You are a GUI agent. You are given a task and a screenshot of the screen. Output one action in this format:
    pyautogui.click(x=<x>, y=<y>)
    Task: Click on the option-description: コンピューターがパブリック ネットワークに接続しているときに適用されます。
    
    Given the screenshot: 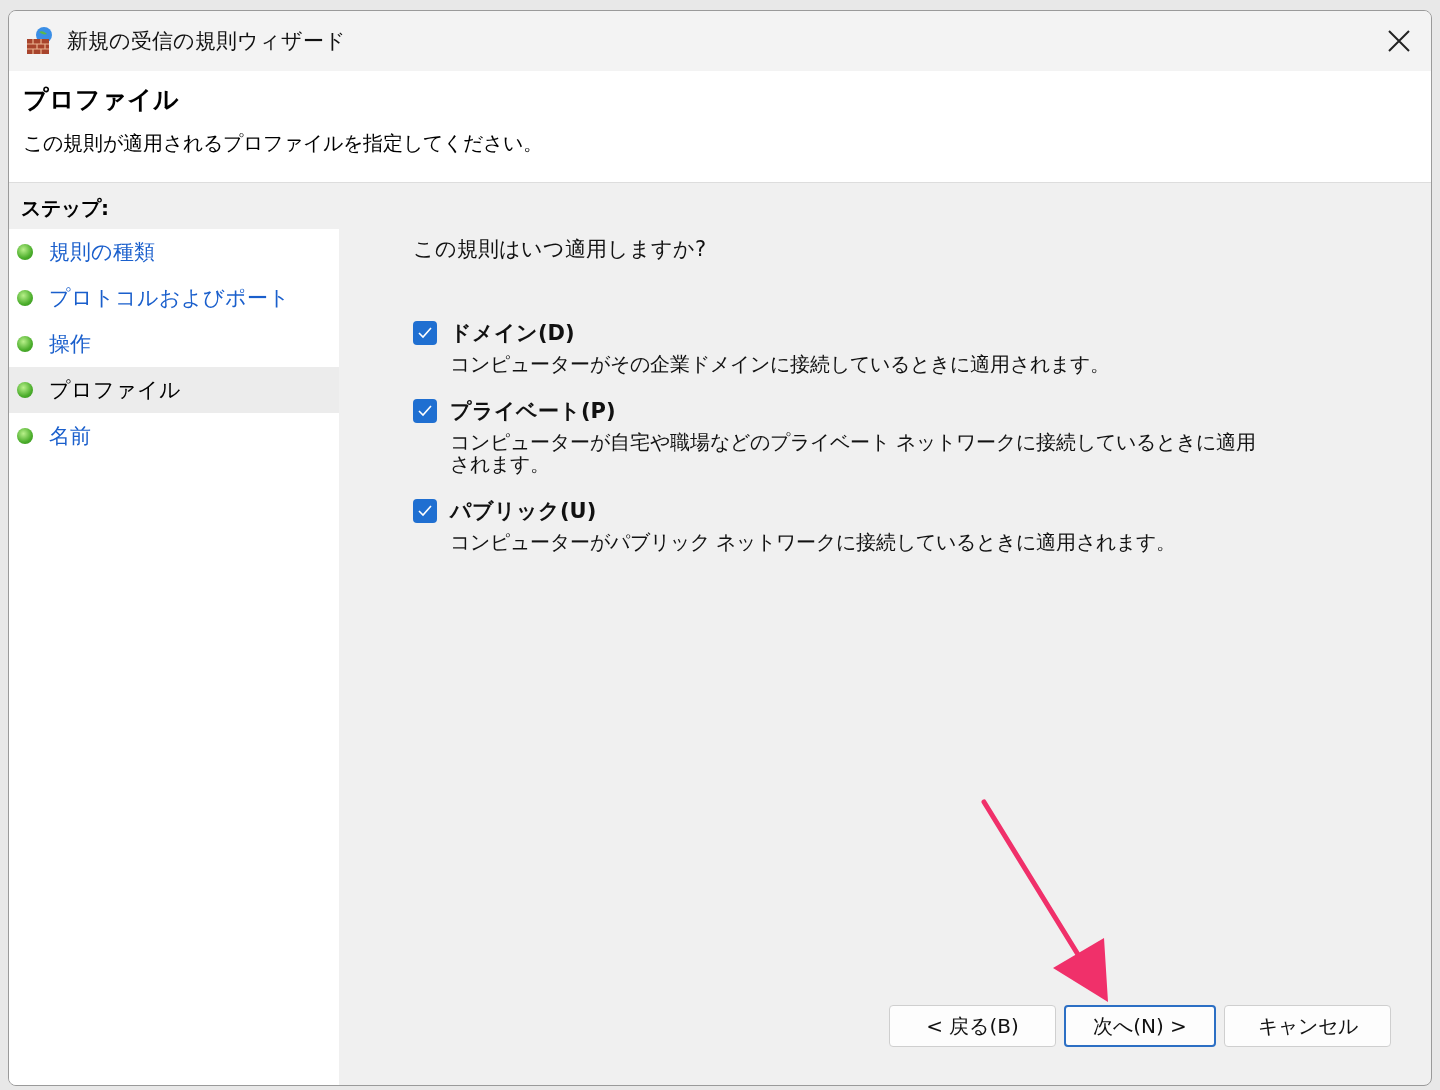 What is the action you would take?
    pyautogui.click(x=814, y=542)
    